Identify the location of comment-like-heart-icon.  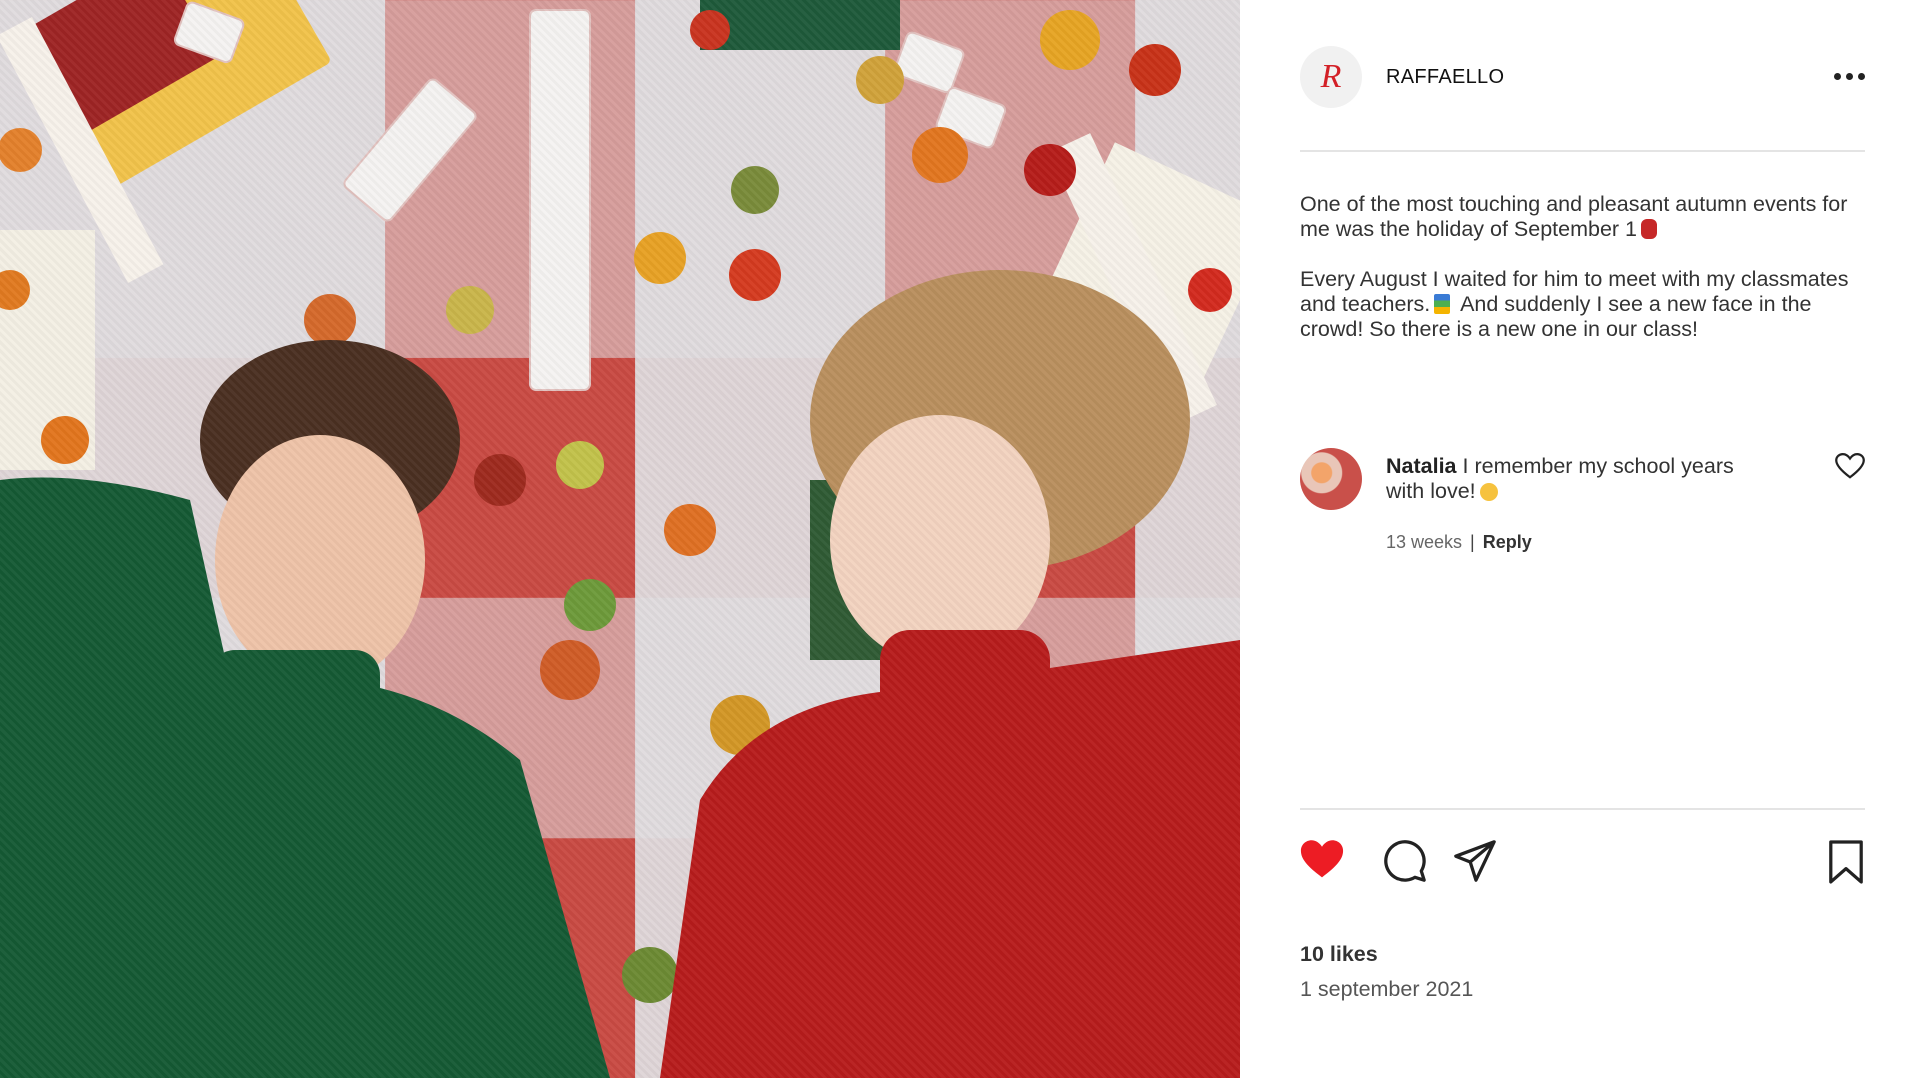
(1850, 466).